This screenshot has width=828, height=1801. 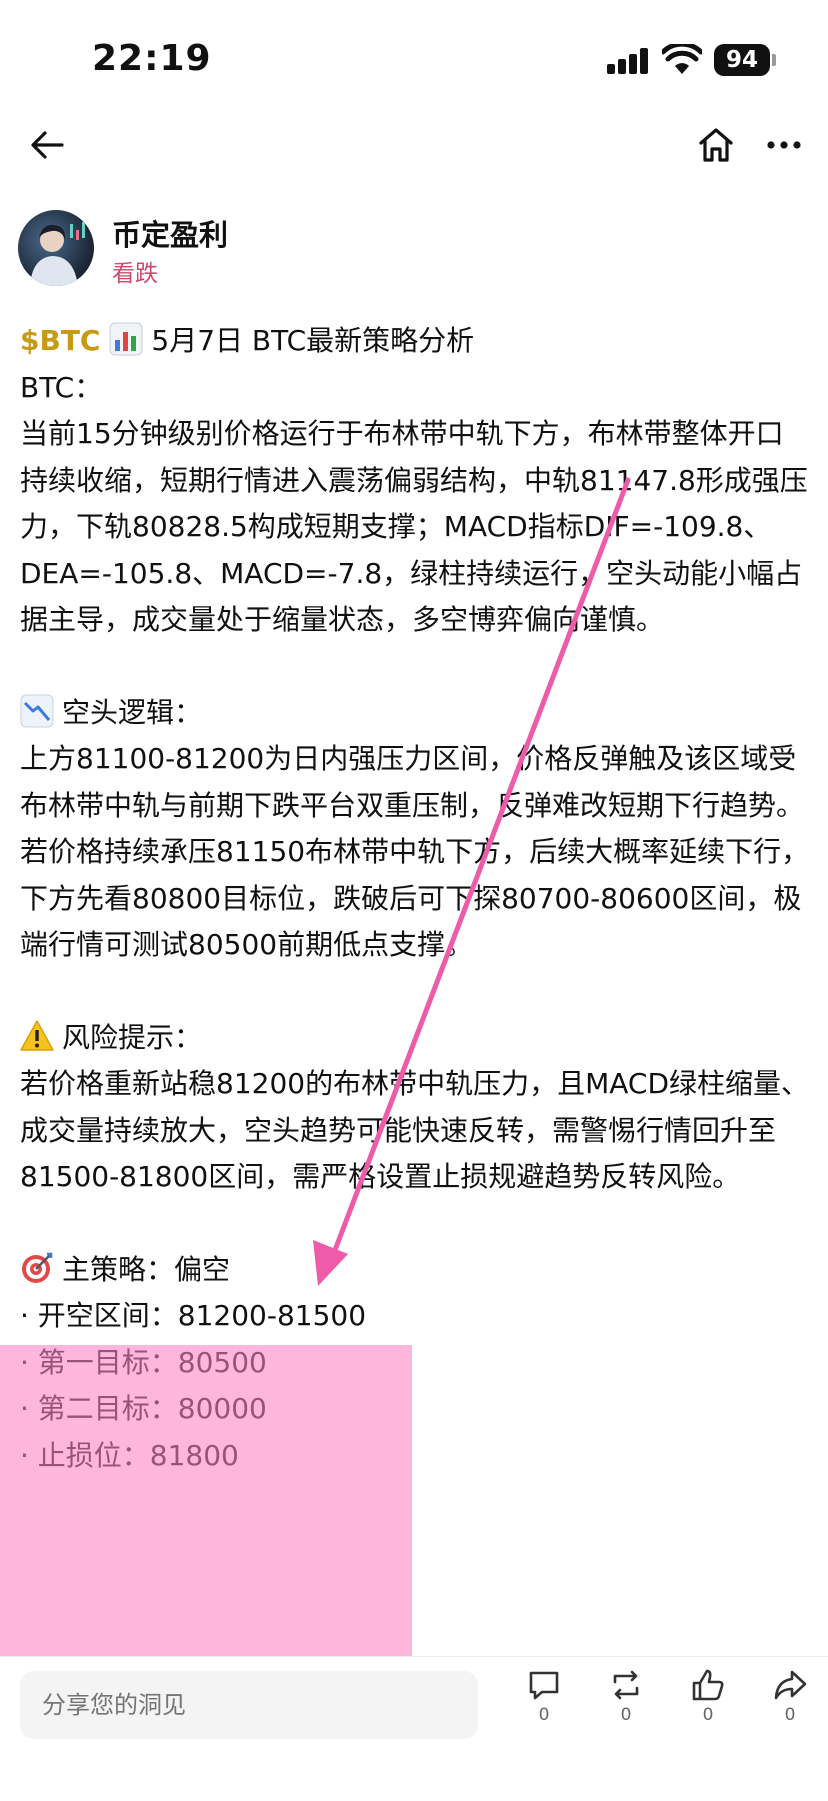 What do you see at coordinates (628, 61) in the screenshot?
I see `signal-icon` at bounding box center [628, 61].